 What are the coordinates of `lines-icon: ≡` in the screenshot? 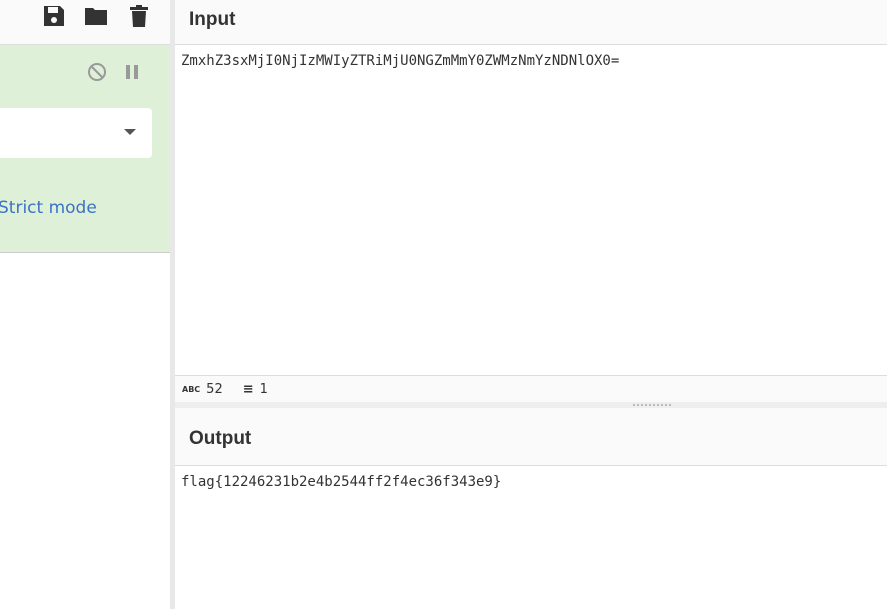 It's located at (248, 389).